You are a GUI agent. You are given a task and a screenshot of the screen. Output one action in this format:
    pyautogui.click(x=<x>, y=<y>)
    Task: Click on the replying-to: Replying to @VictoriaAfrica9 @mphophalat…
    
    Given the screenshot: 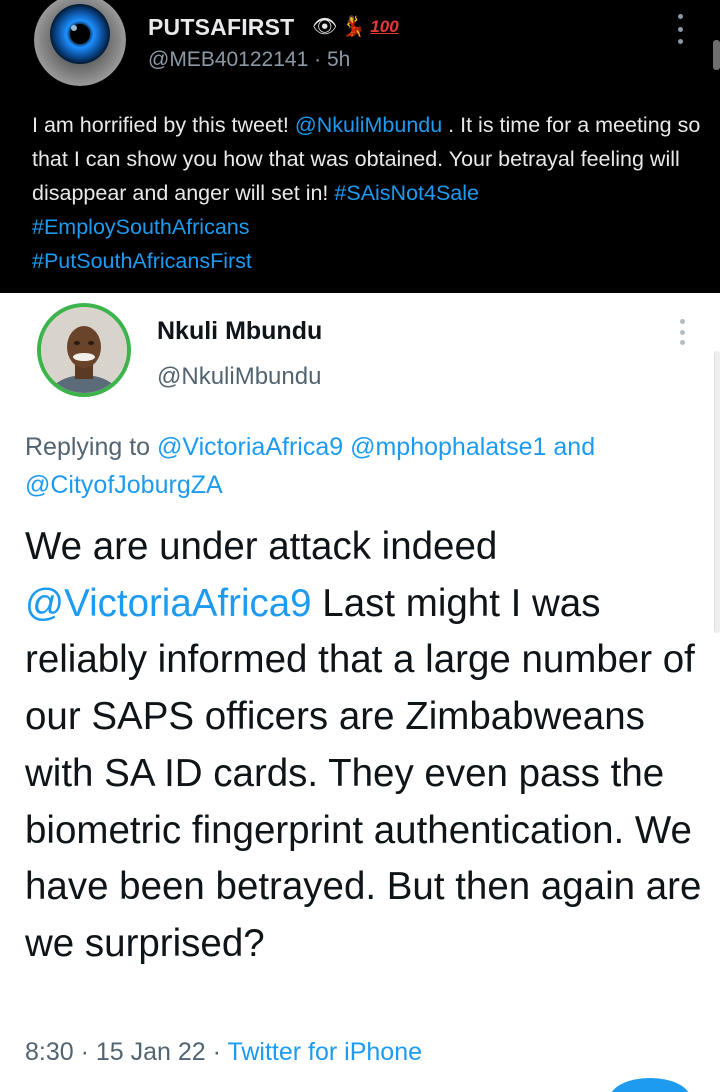 What is the action you would take?
    pyautogui.click(x=365, y=466)
    